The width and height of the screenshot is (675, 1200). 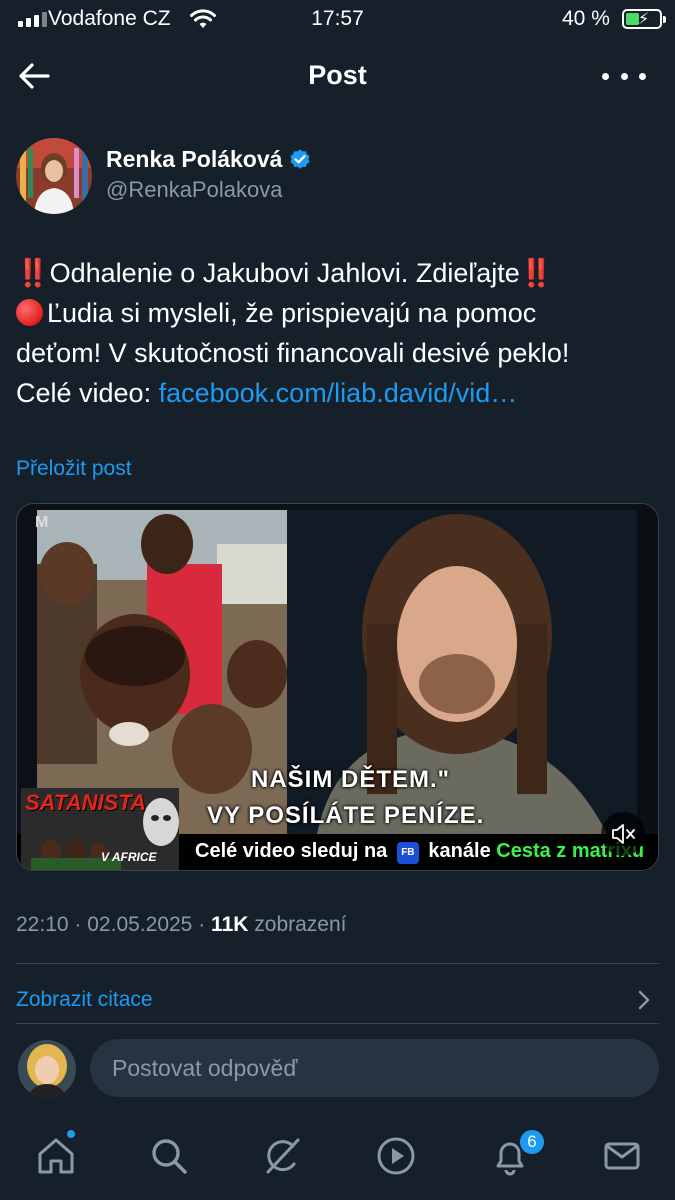 I want to click on top-nav: Post, so click(x=337, y=76).